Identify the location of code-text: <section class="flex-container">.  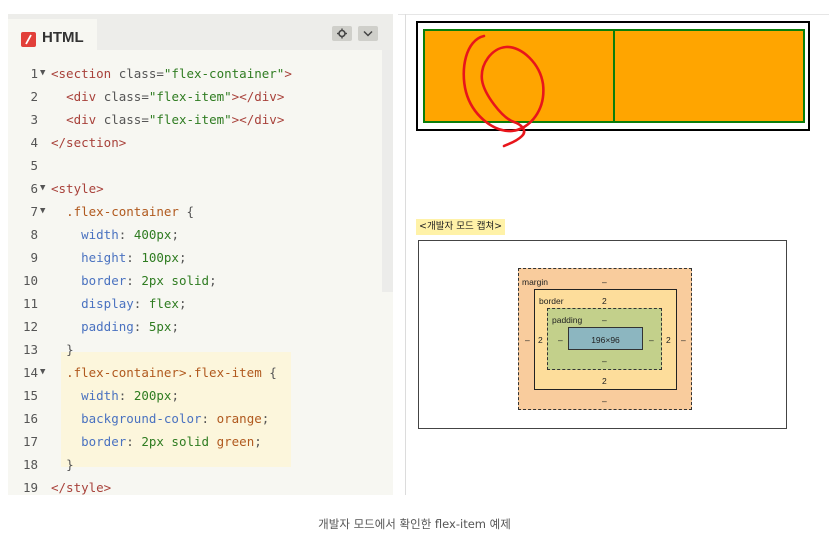
(171, 73).